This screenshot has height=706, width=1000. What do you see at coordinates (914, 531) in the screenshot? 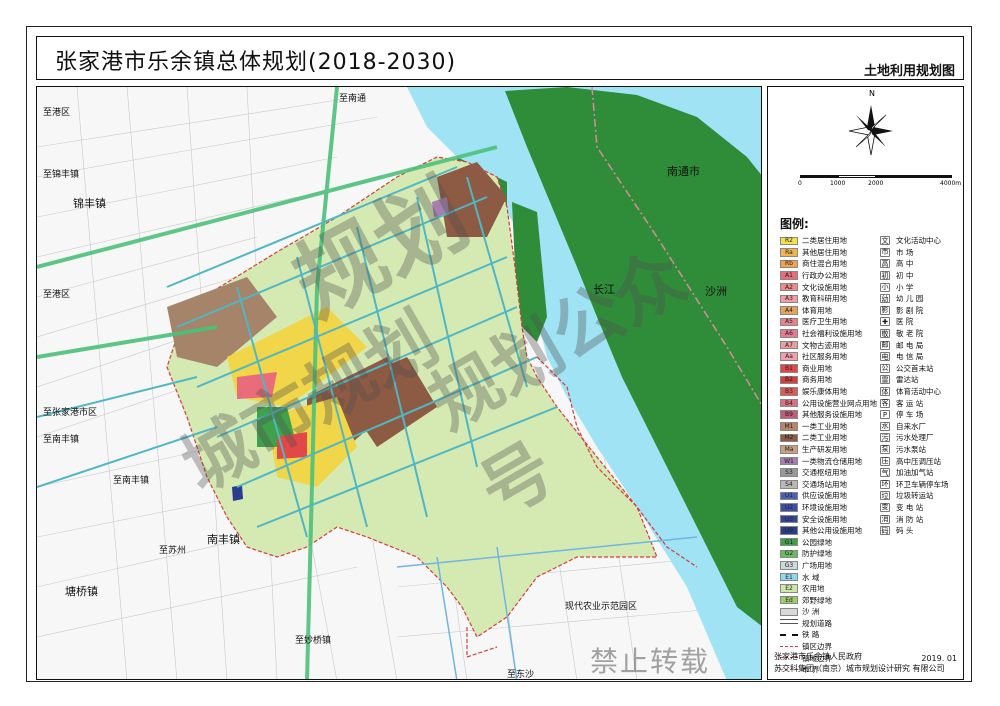
I see `legend-row-facility: 码码 头` at bounding box center [914, 531].